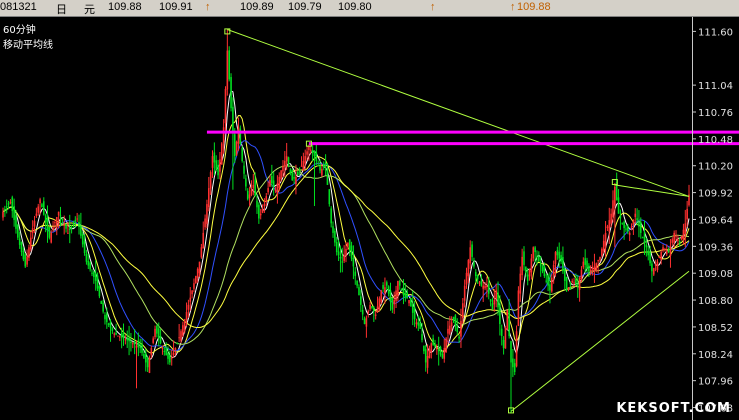 The height and width of the screenshot is (420, 739). What do you see at coordinates (355, 7) in the screenshot?
I see `quote-value-5: 109.80` at bounding box center [355, 7].